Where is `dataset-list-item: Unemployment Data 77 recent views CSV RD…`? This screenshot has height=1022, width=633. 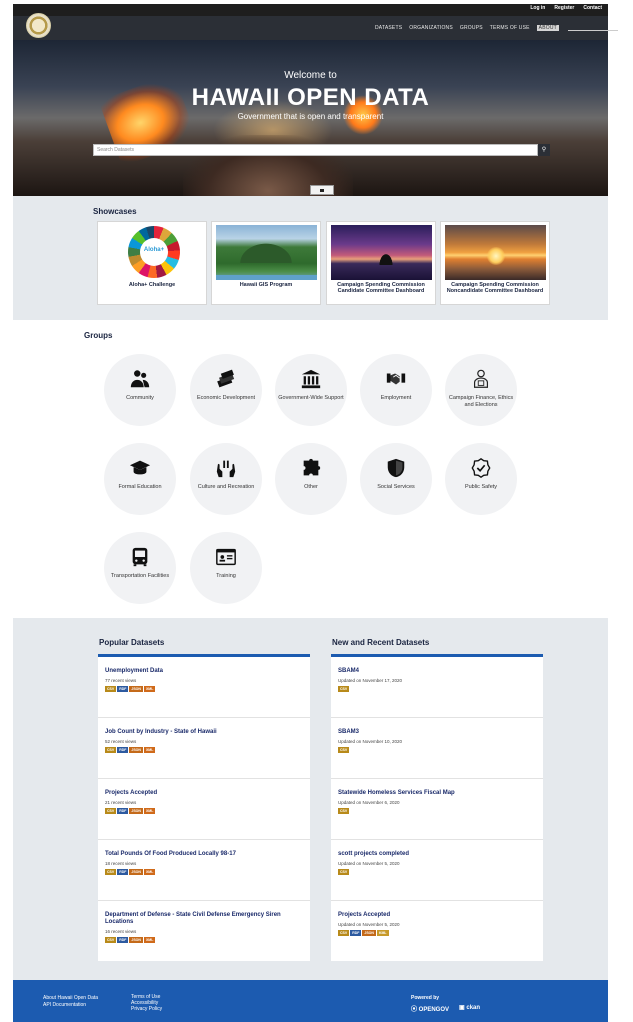 dataset-list-item: Unemployment Data 77 recent views CSV RD… is located at coordinates (204, 687).